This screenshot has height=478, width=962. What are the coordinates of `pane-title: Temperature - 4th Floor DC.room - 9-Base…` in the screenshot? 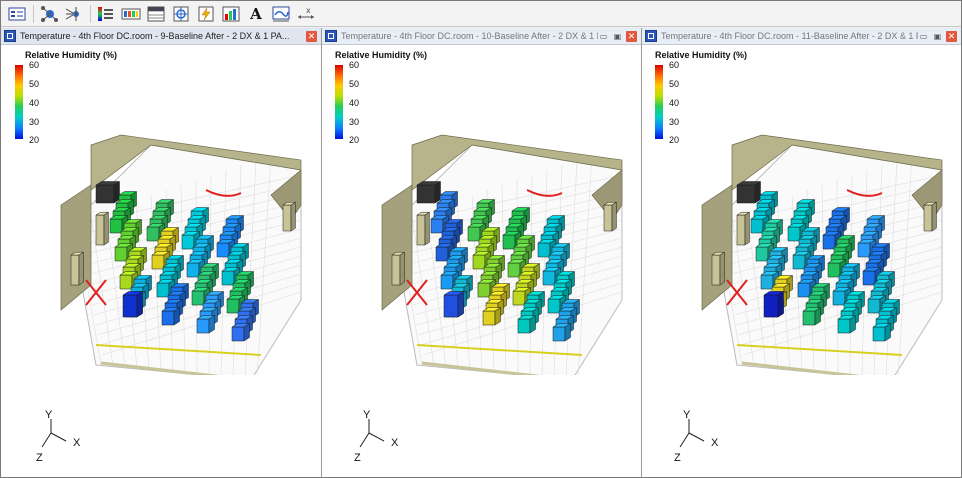 It's located at (155, 36).